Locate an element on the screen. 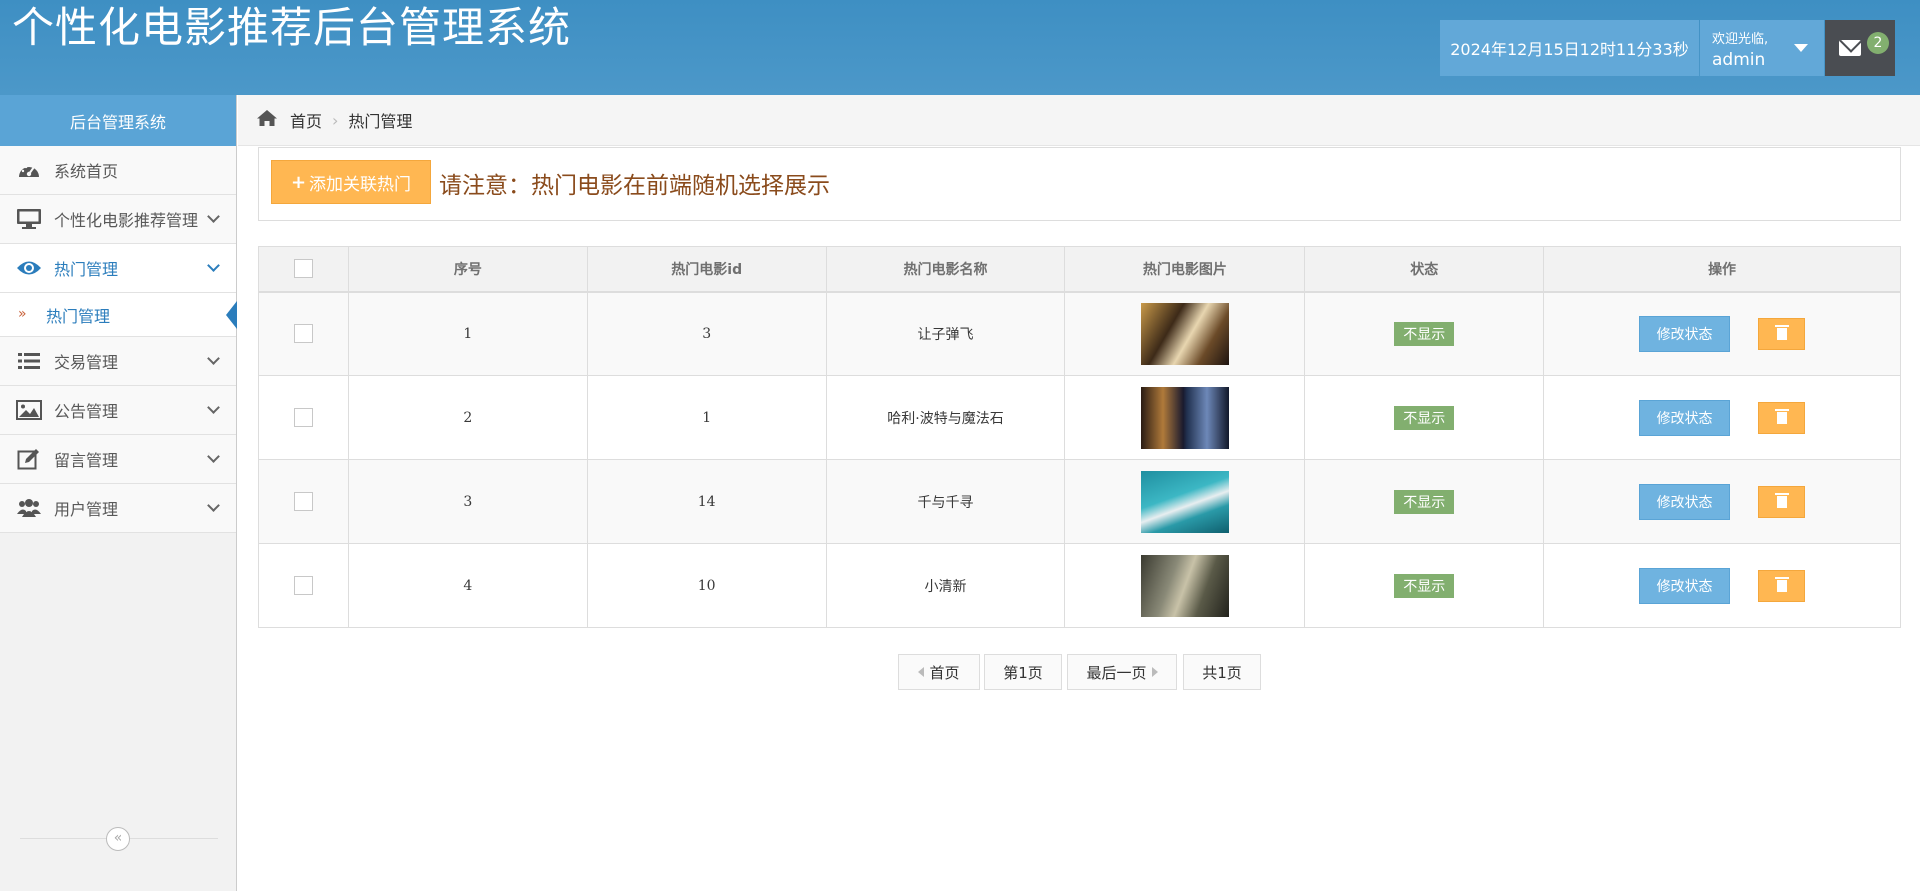  movie-id-cell: 3 is located at coordinates (706, 333).